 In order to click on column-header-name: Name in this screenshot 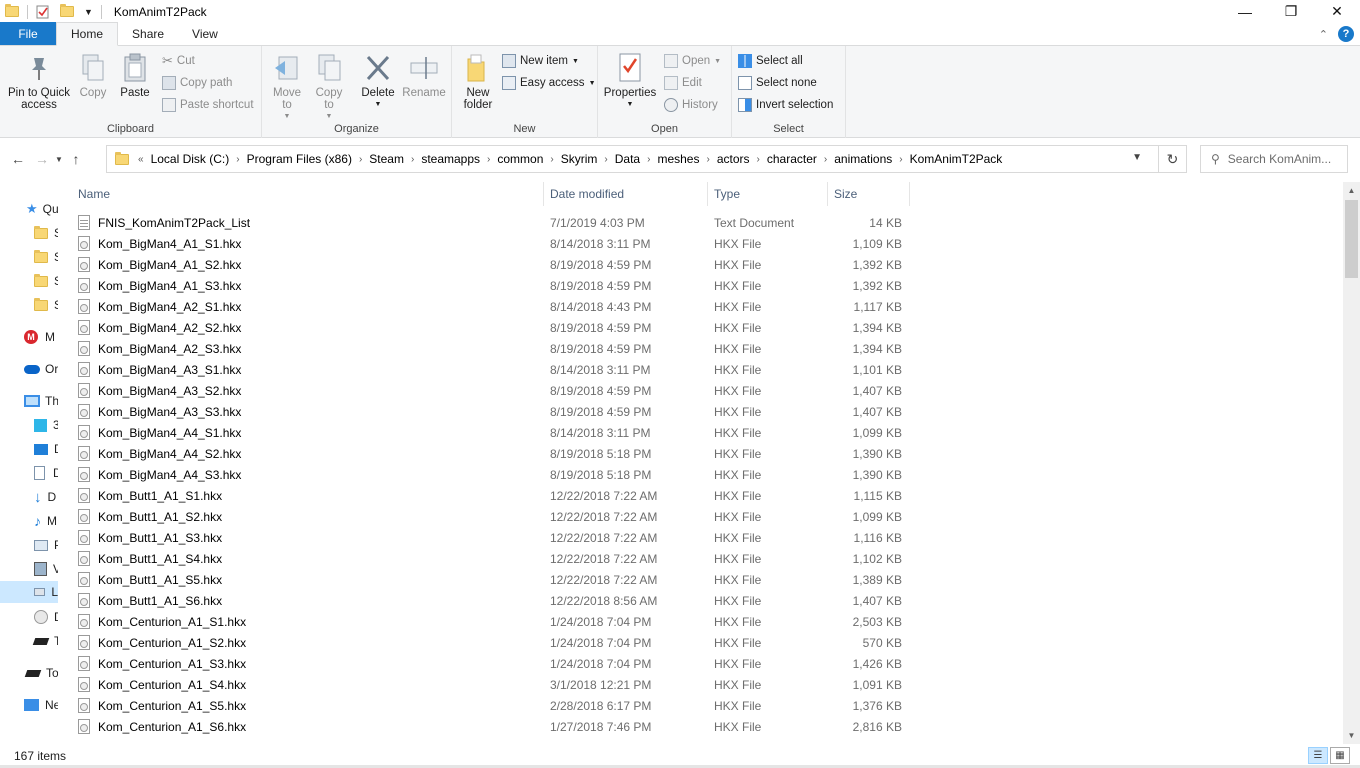, I will do `click(308, 194)`.